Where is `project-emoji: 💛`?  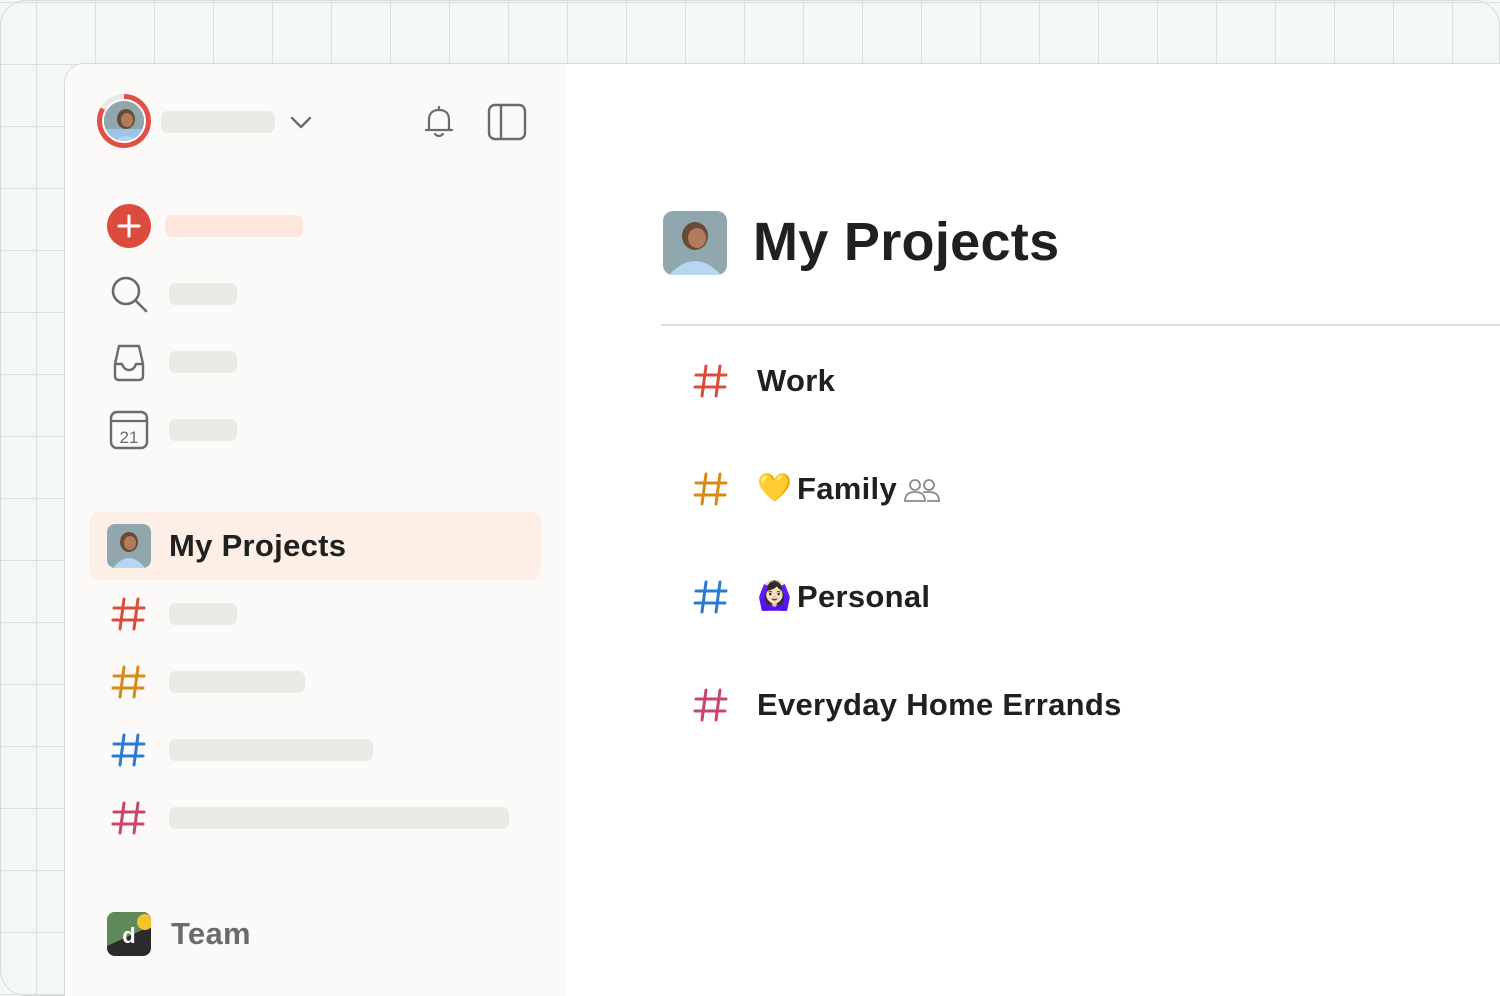
project-emoji: 💛 is located at coordinates (774, 487).